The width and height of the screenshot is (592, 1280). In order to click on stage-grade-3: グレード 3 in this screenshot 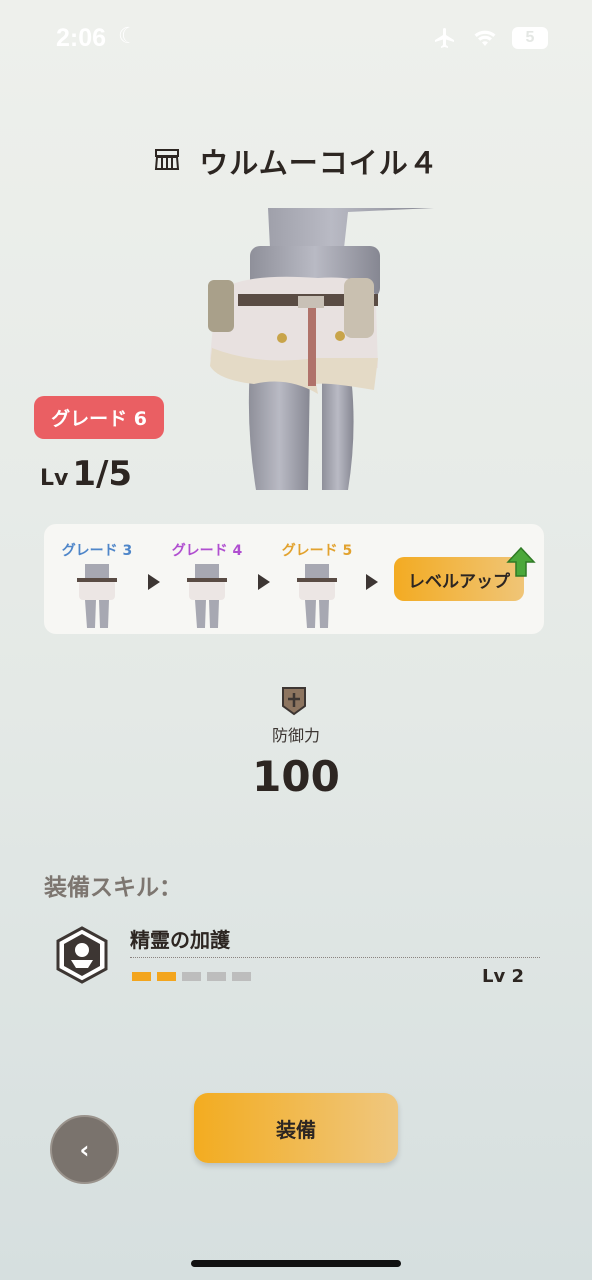, I will do `click(97, 584)`.